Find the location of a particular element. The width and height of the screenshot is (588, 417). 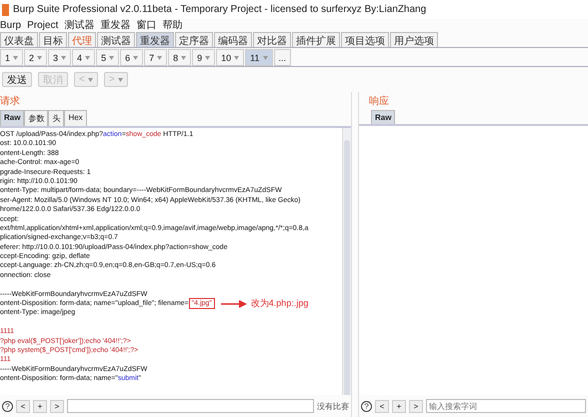

tool-tab: 编码器 is located at coordinates (233, 39).